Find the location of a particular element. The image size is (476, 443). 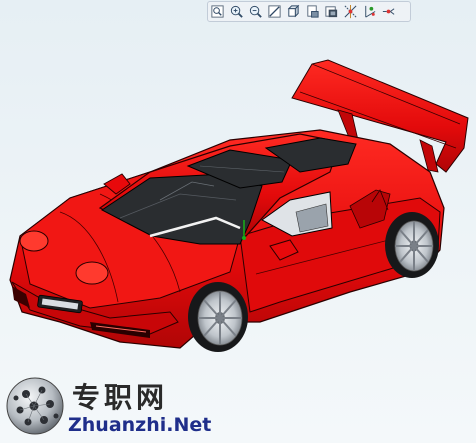

datum-axes-button is located at coordinates (369, 11).